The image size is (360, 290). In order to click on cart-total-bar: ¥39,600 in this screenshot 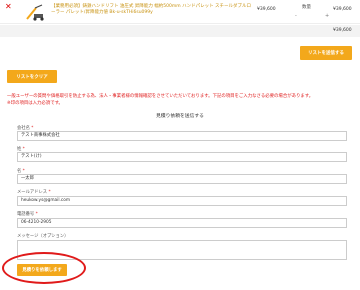, I will do `click(180, 31)`.